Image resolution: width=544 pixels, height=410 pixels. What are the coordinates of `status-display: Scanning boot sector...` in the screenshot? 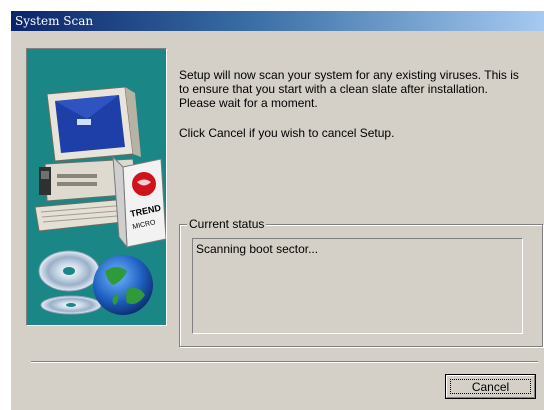 It's located at (357, 286).